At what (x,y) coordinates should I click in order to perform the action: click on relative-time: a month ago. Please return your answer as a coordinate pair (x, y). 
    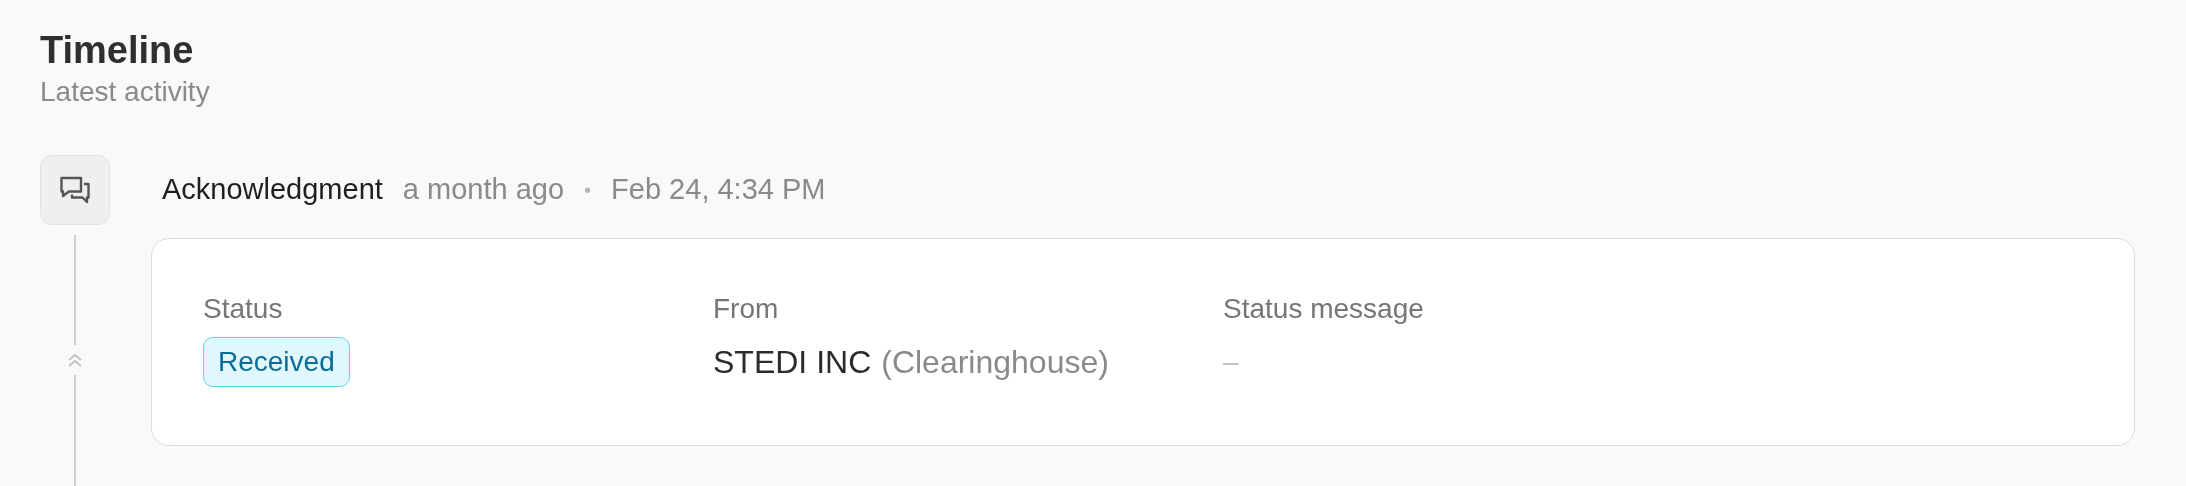
    Looking at the image, I should click on (483, 190).